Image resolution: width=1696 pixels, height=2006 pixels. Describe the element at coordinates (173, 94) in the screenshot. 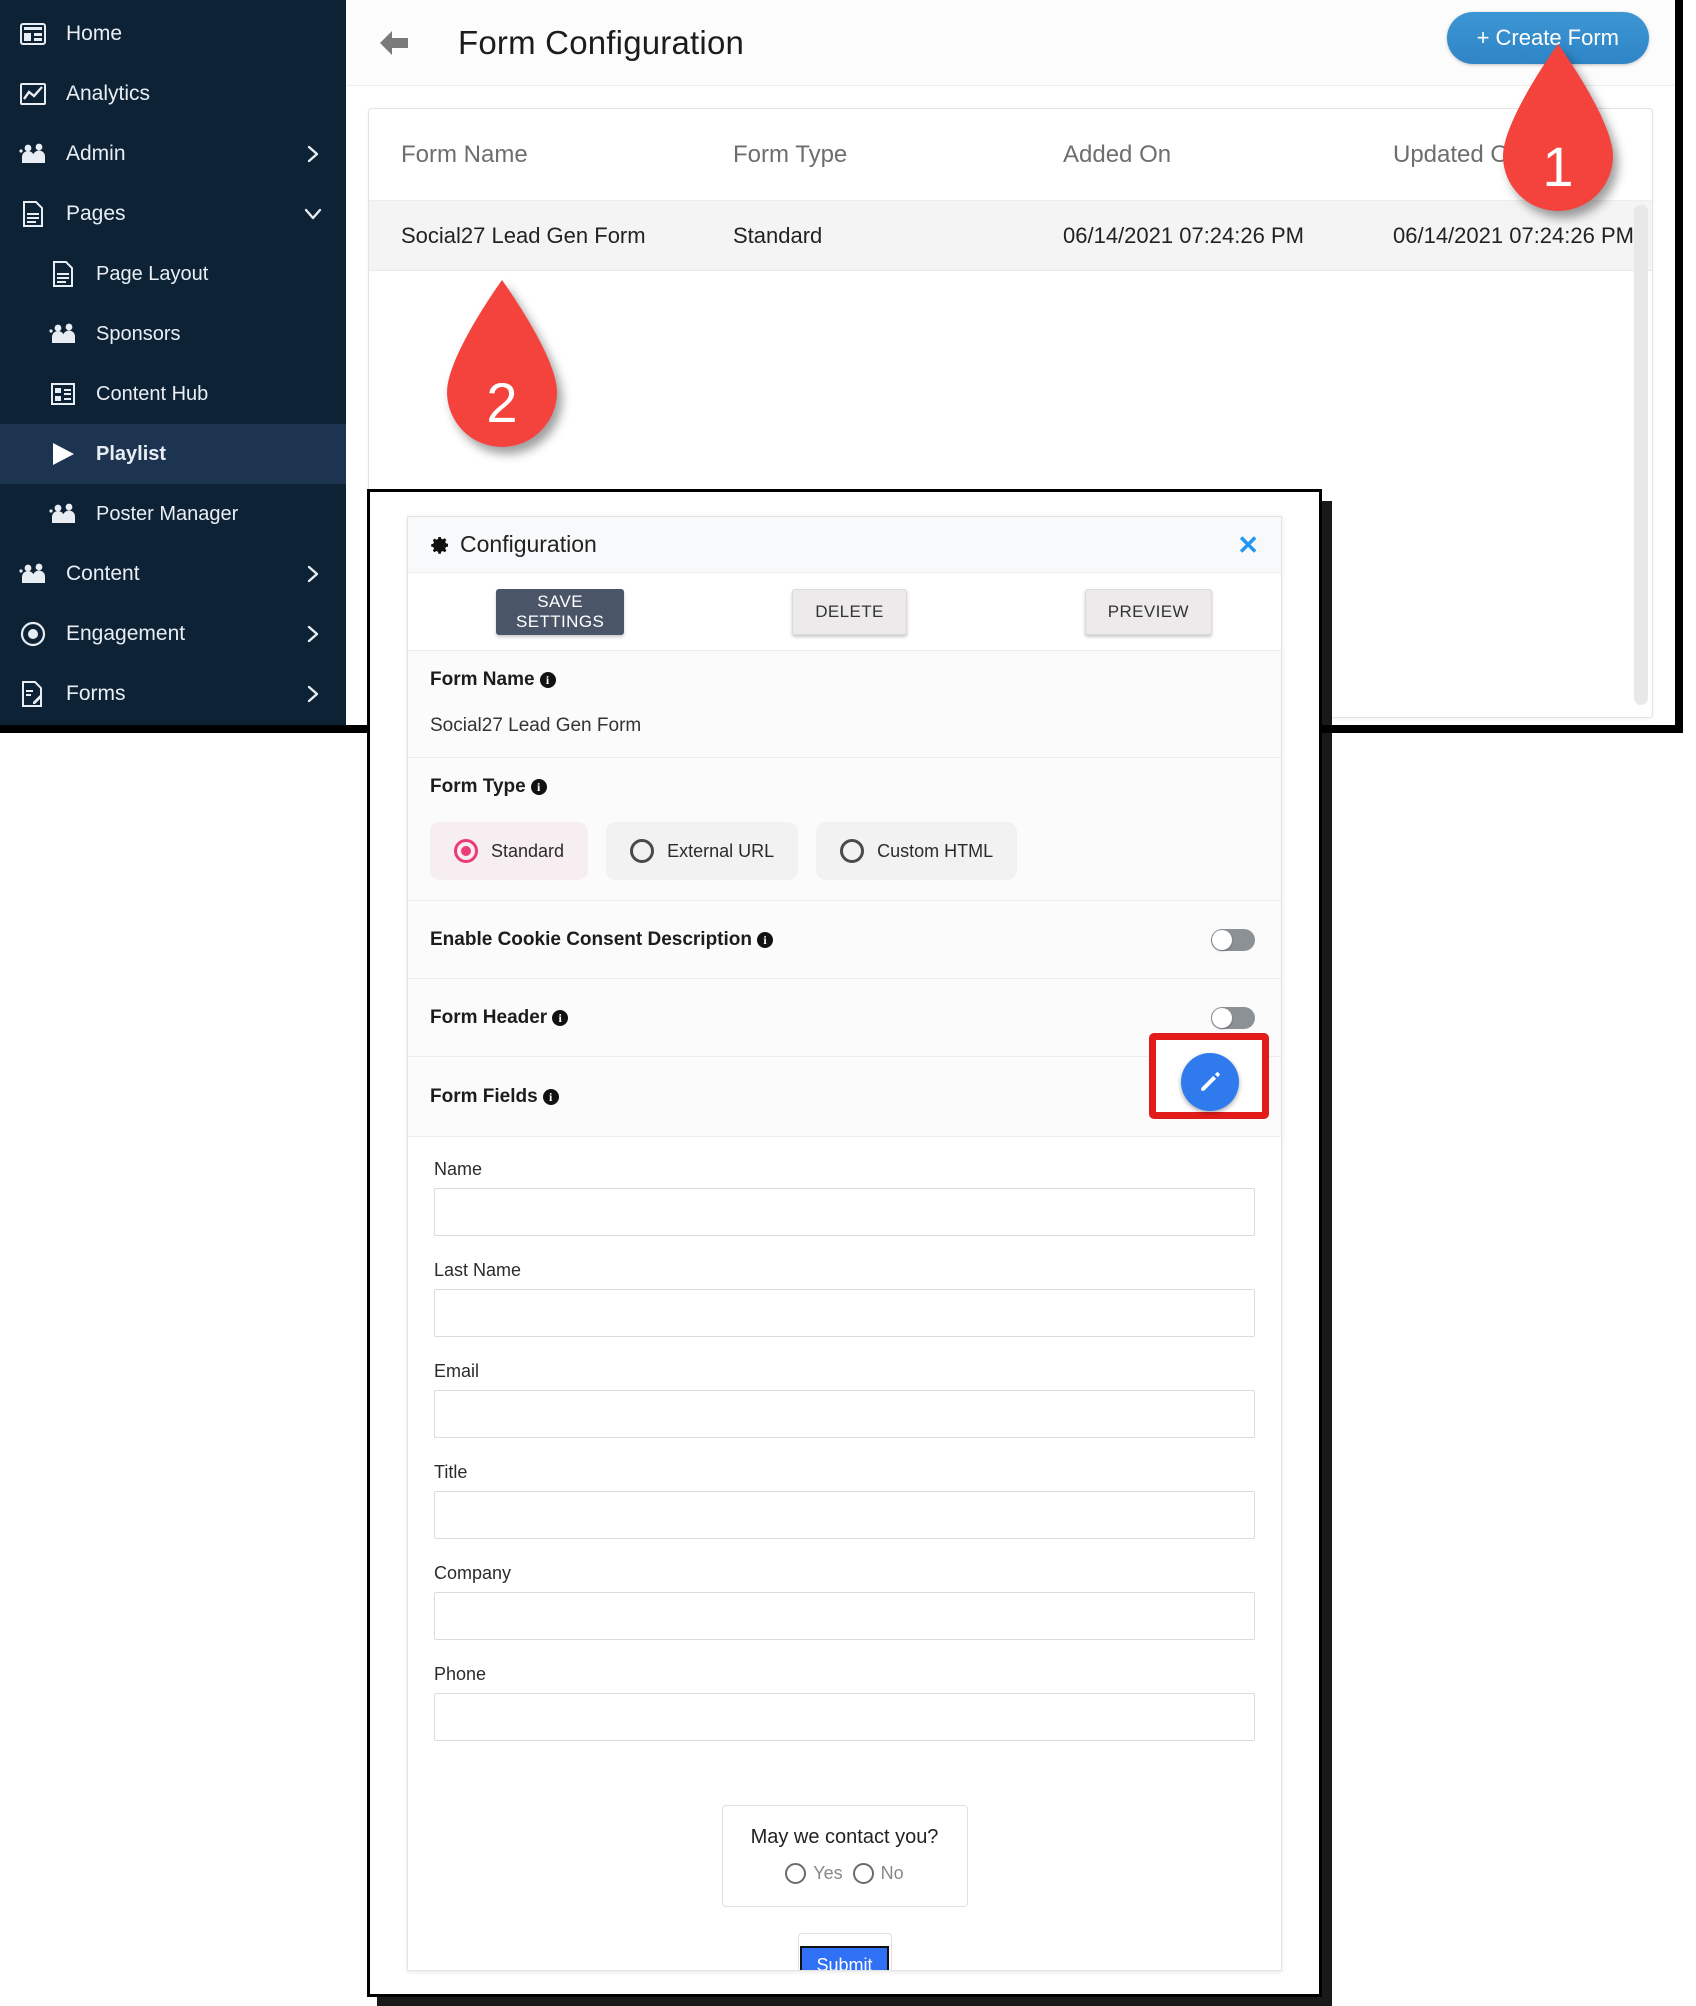

I see `sidebar-item-analytics: Analytics` at that location.